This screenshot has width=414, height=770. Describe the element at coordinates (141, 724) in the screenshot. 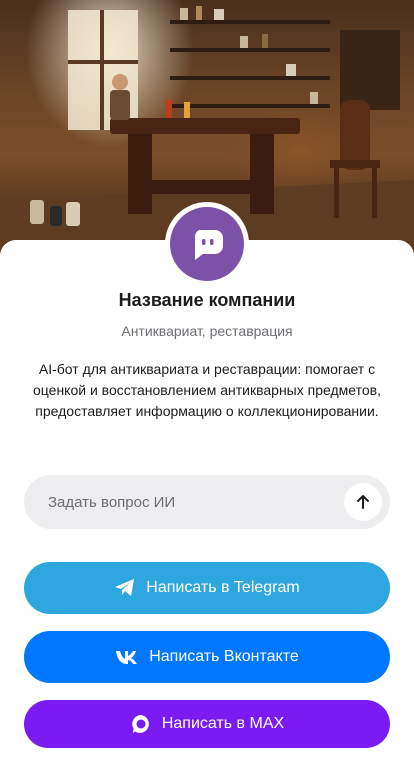

I see `max-icon` at that location.